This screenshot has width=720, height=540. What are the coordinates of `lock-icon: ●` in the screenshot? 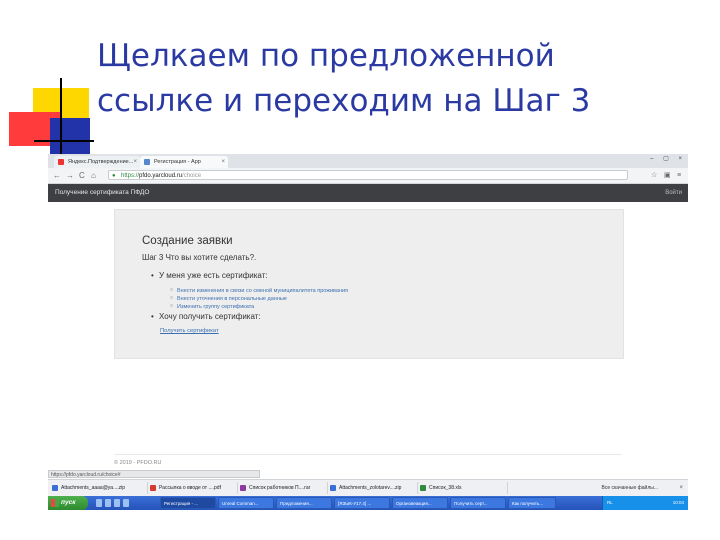 It's located at (114, 176).